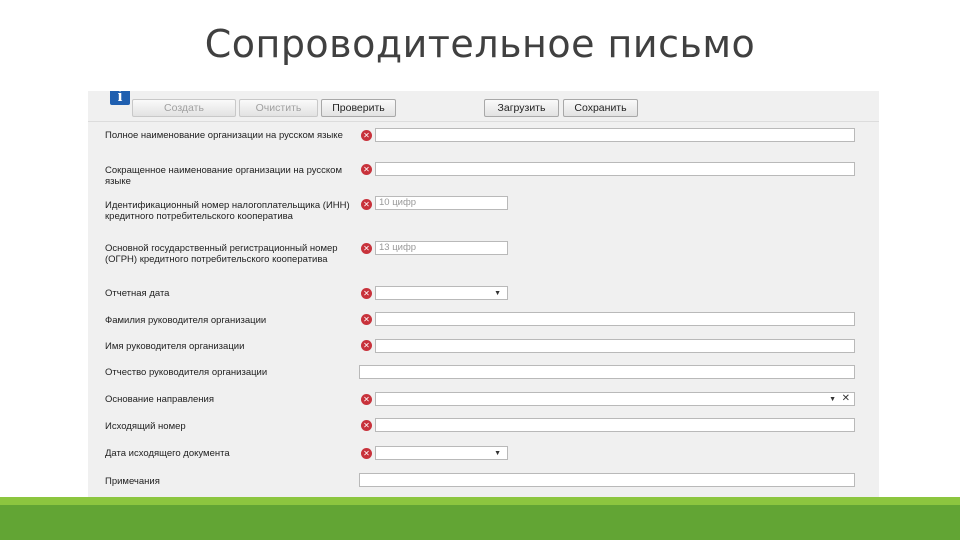 This screenshot has width=960, height=540. I want to click on patronymic-input, so click(607, 372).